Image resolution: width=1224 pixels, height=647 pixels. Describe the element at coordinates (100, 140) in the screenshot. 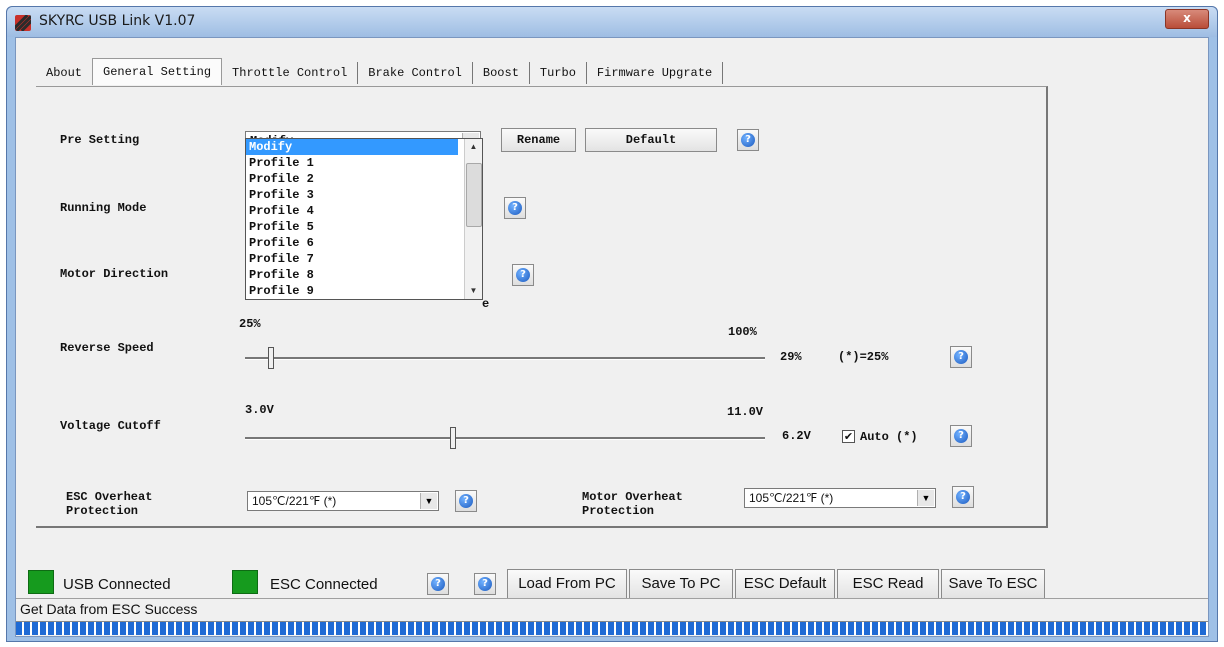

I see `pre-setting-label: Pre Setting` at that location.